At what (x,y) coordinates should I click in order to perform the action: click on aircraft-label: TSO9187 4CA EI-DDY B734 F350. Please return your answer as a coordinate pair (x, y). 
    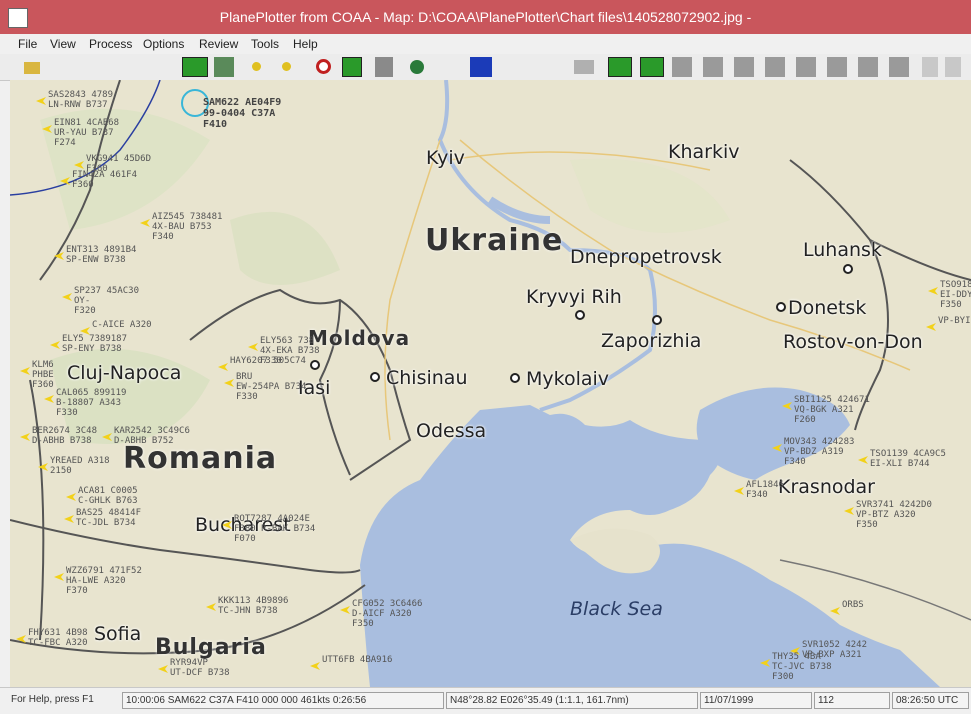
    Looking at the image, I should click on (955, 295).